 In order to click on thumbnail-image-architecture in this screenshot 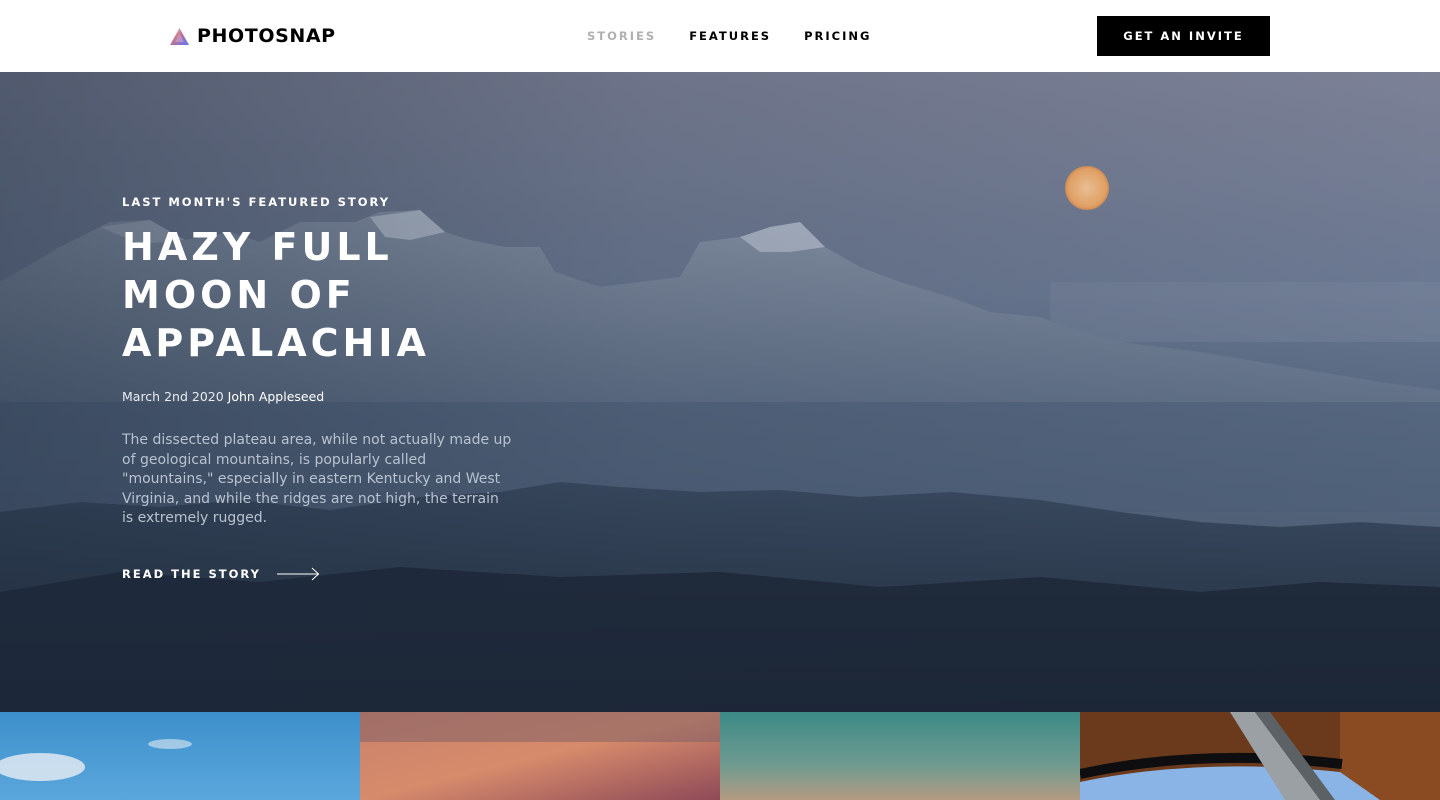, I will do `click(1260, 756)`.